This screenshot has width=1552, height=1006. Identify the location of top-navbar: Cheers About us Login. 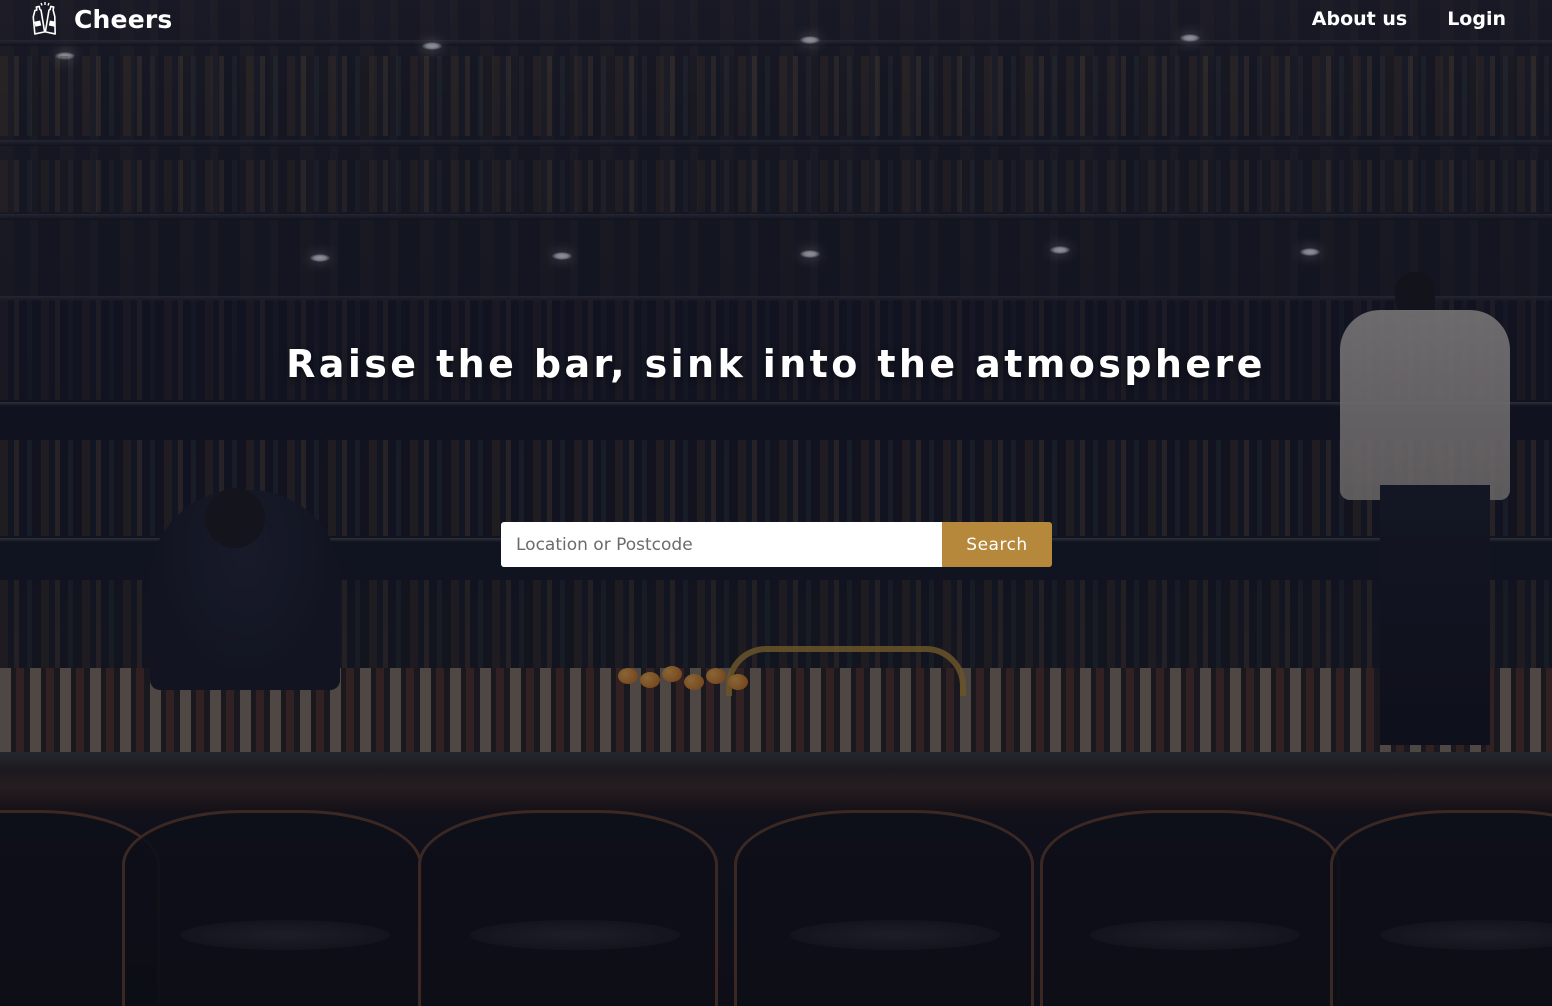
(776, 19).